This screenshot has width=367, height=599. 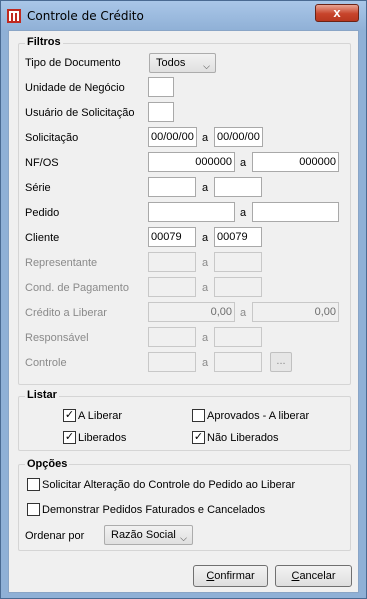 What do you see at coordinates (238, 337) in the screenshot?
I see `responsavel-to-input` at bounding box center [238, 337].